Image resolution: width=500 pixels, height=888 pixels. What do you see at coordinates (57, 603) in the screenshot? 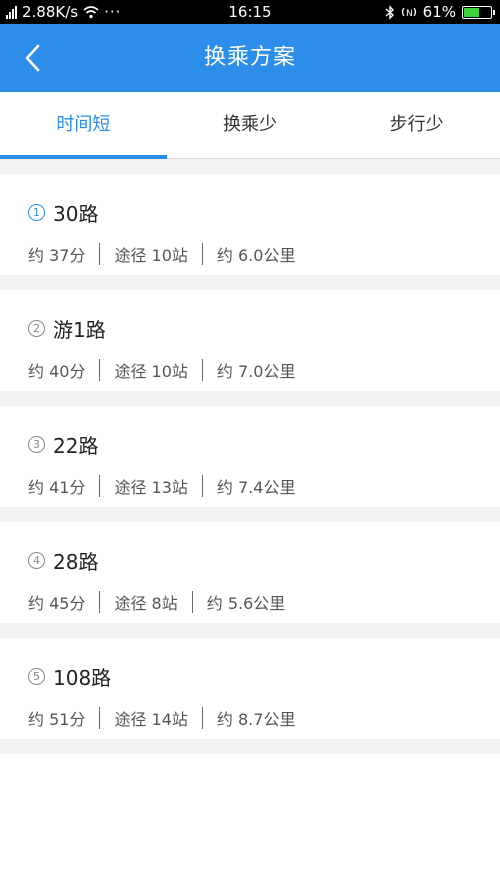
I see `route-duration: 约 45分` at bounding box center [57, 603].